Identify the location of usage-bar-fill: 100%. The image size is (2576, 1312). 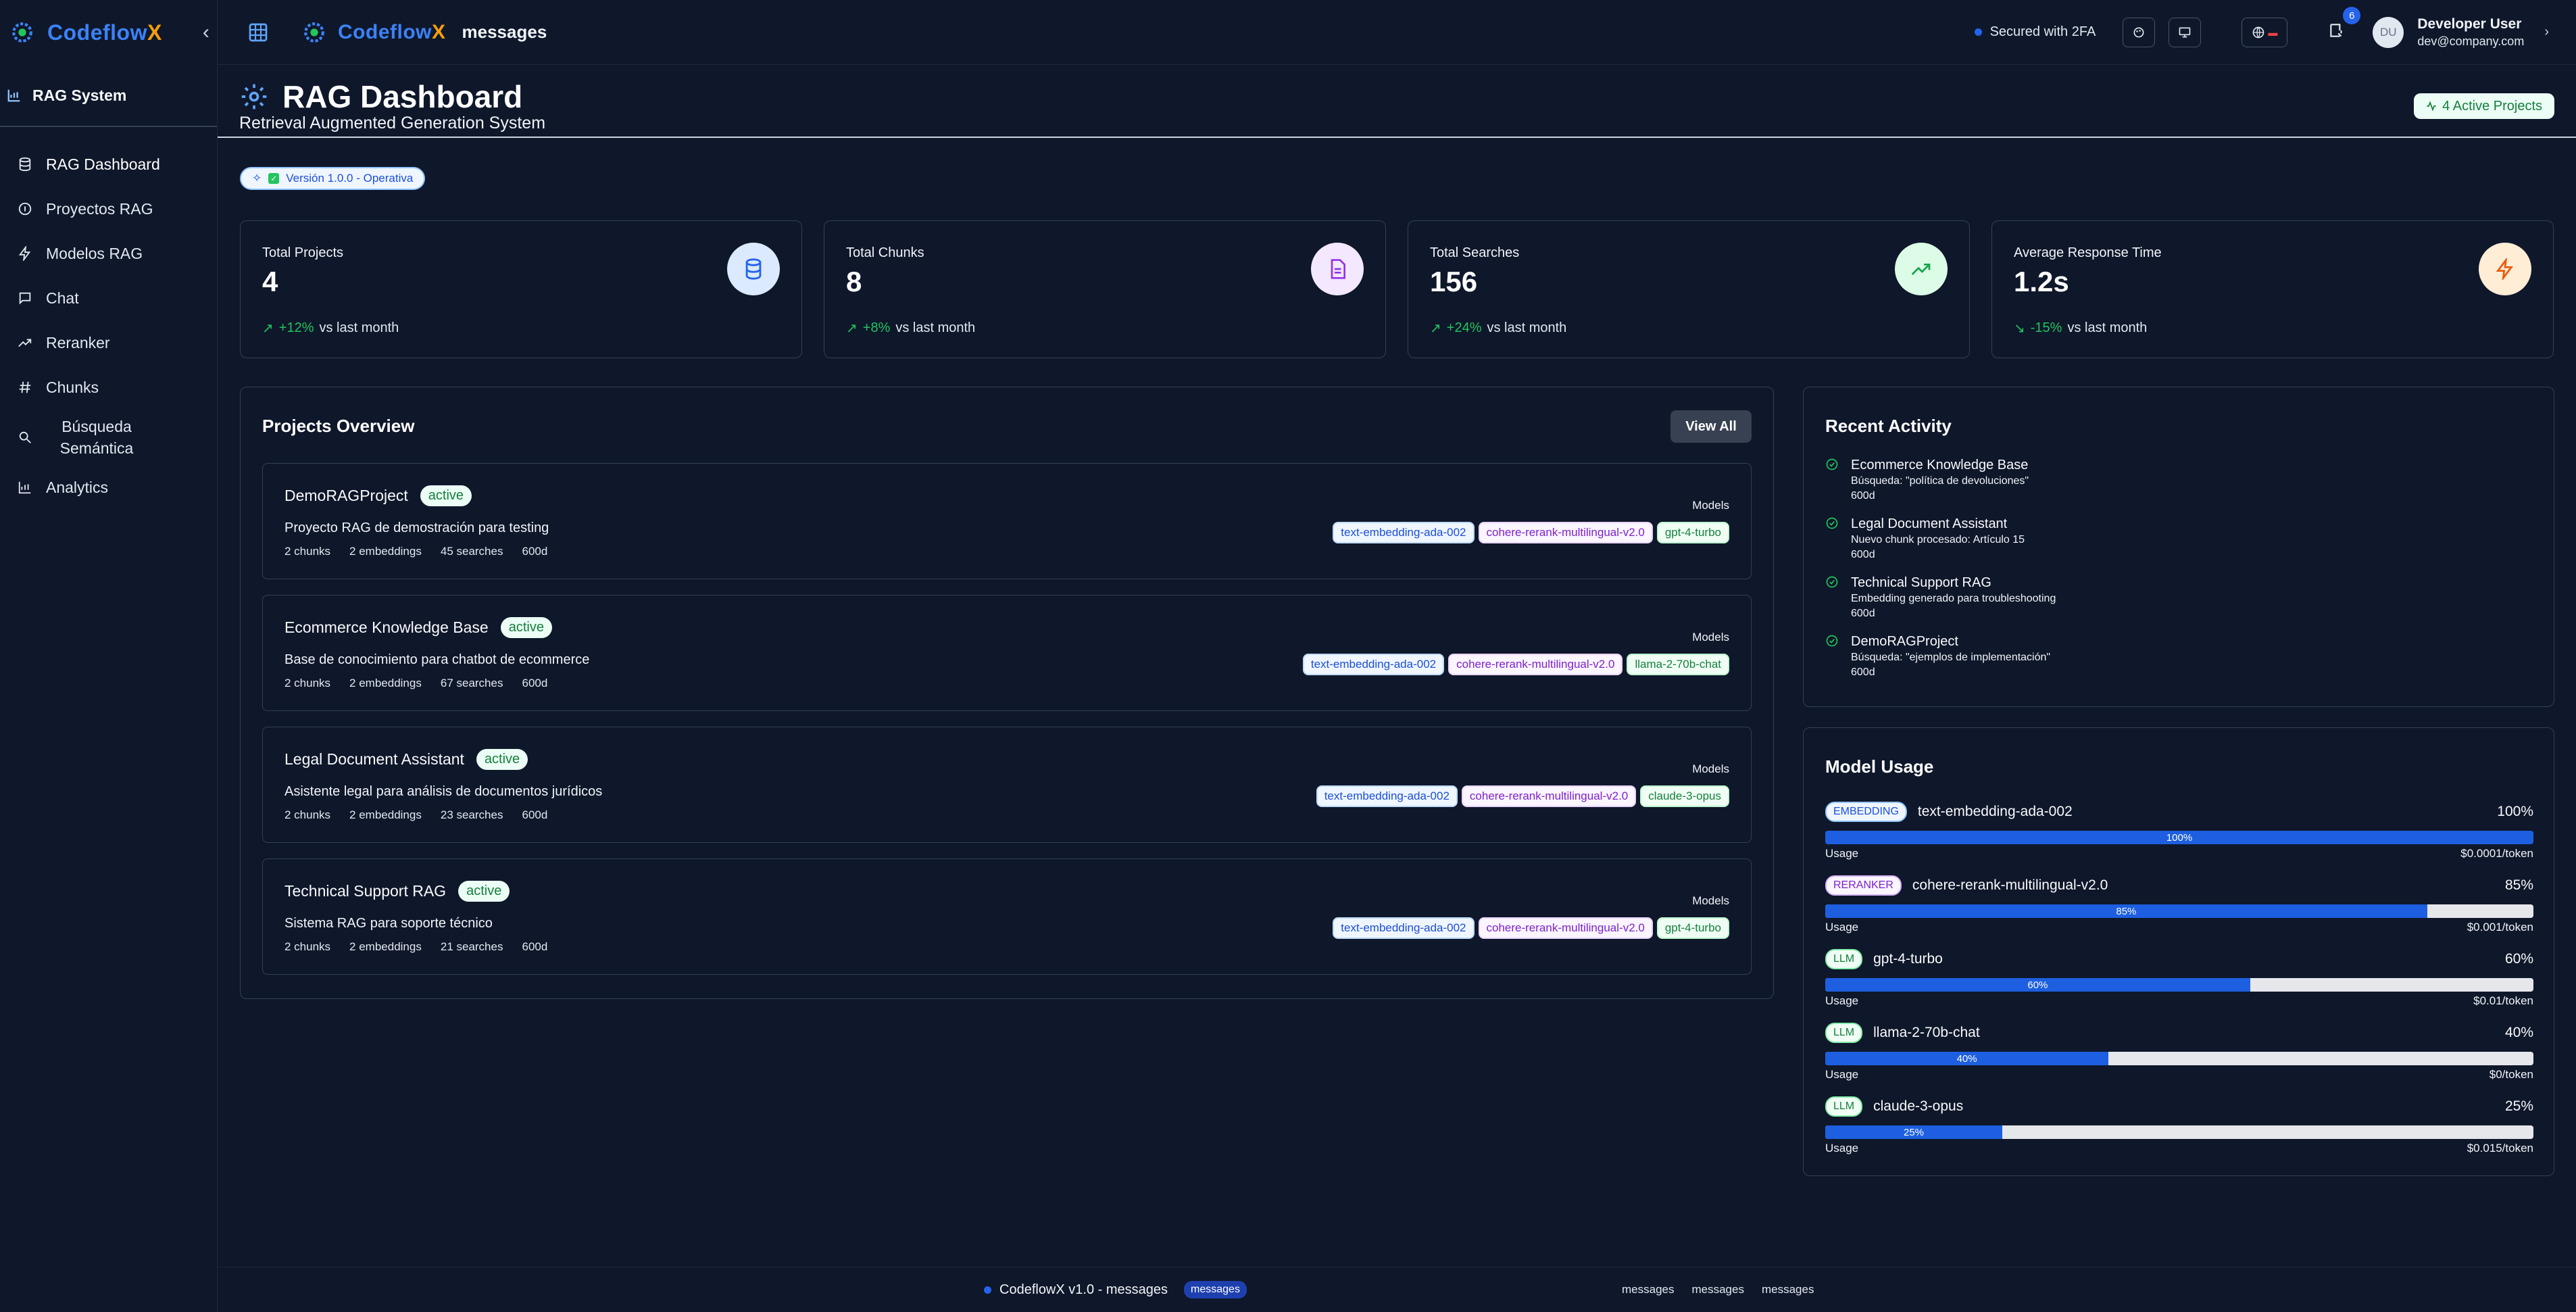
(2179, 837).